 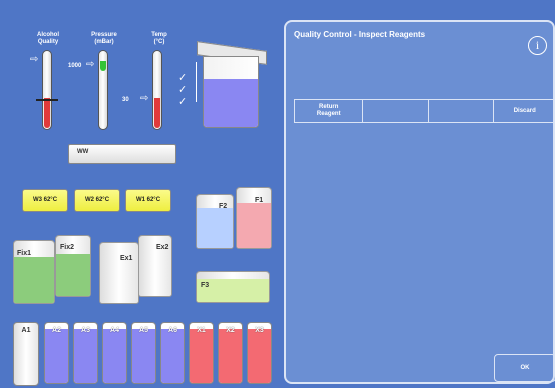 What do you see at coordinates (155, 266) in the screenshot?
I see `ex-bottle-2: Ex2` at bounding box center [155, 266].